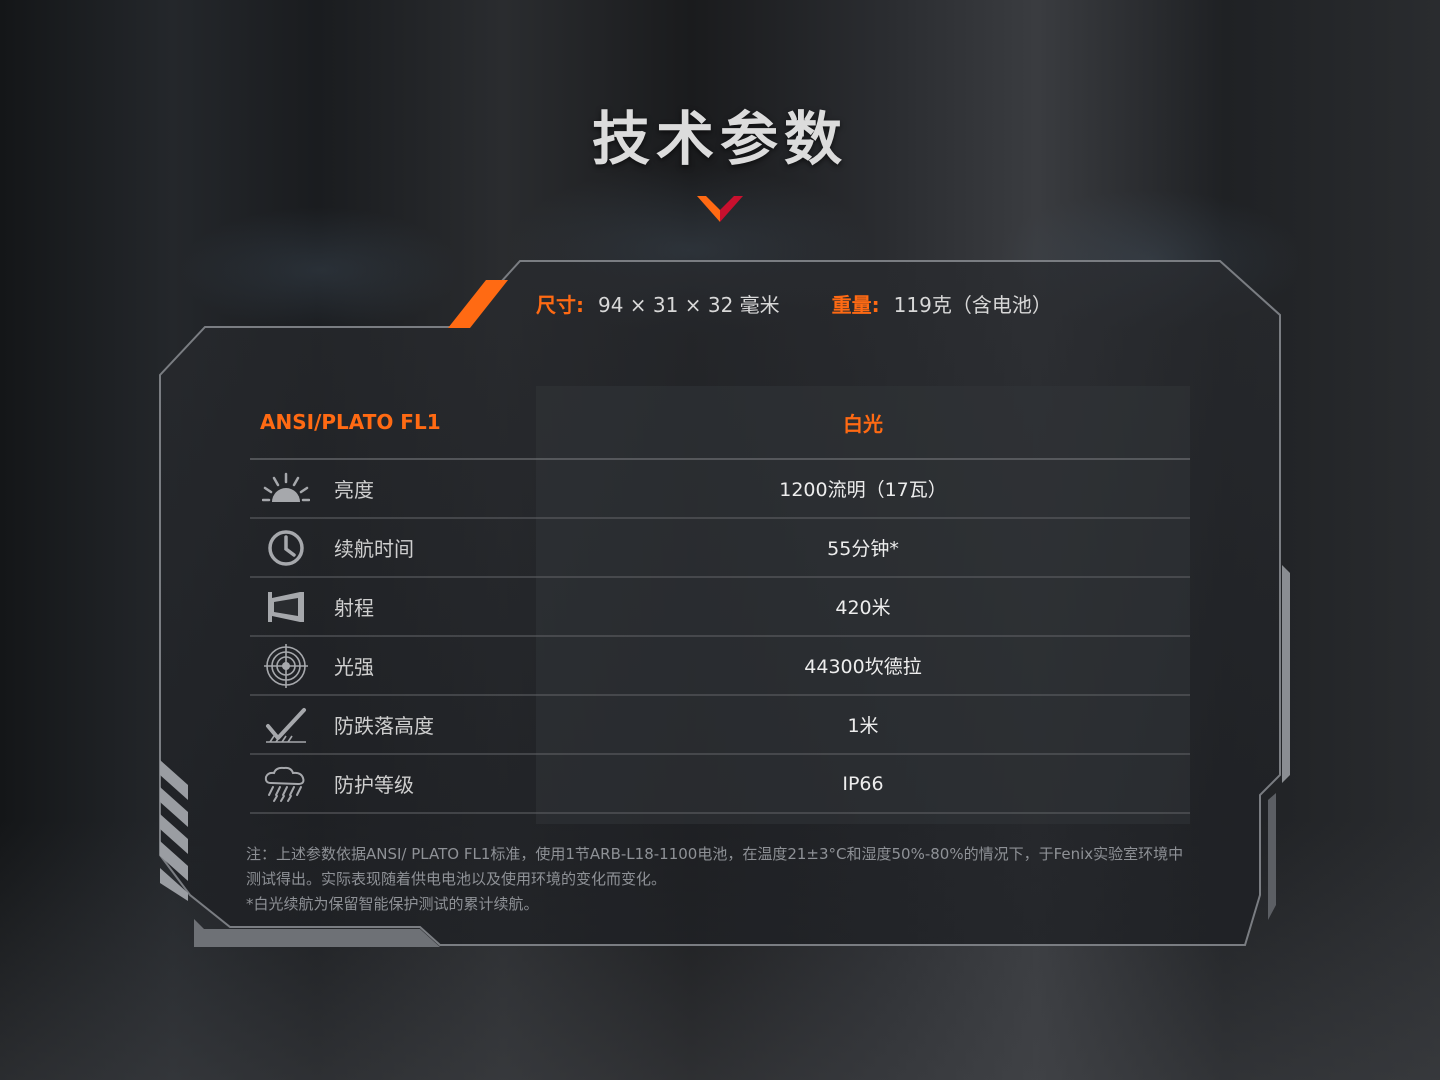  What do you see at coordinates (354, 667) in the screenshot?
I see `row-label: 光强` at bounding box center [354, 667].